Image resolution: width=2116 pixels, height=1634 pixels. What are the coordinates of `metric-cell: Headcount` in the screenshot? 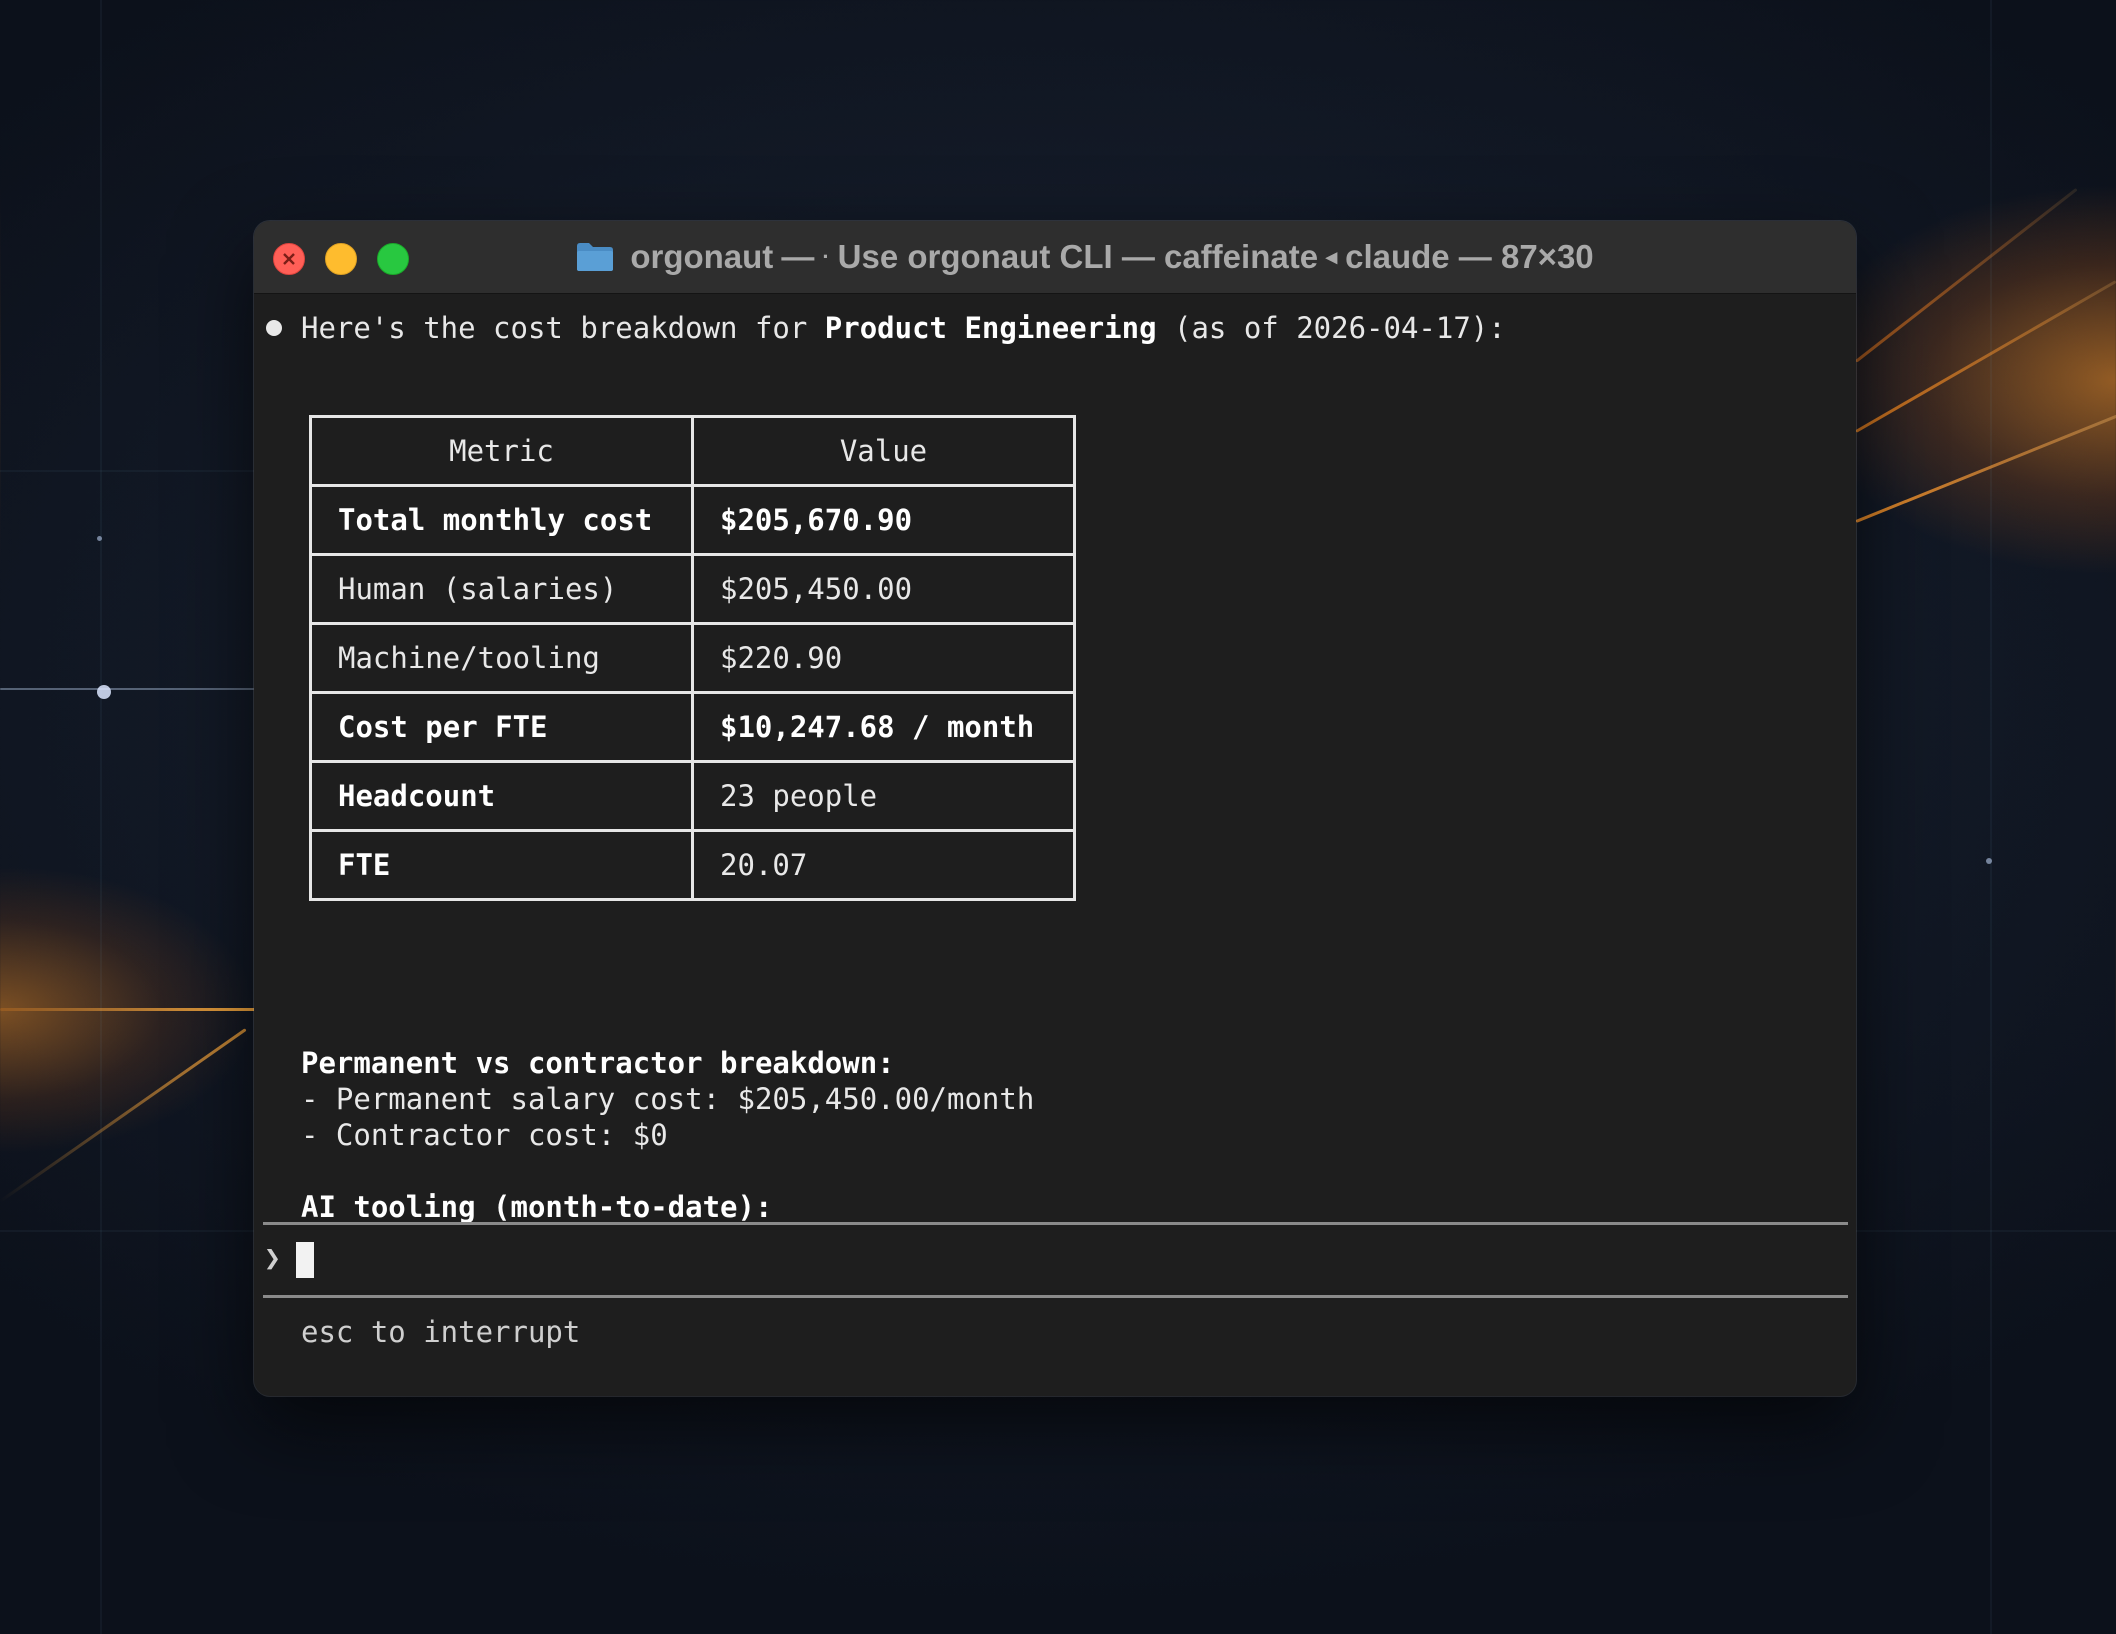 It's located at (501, 796).